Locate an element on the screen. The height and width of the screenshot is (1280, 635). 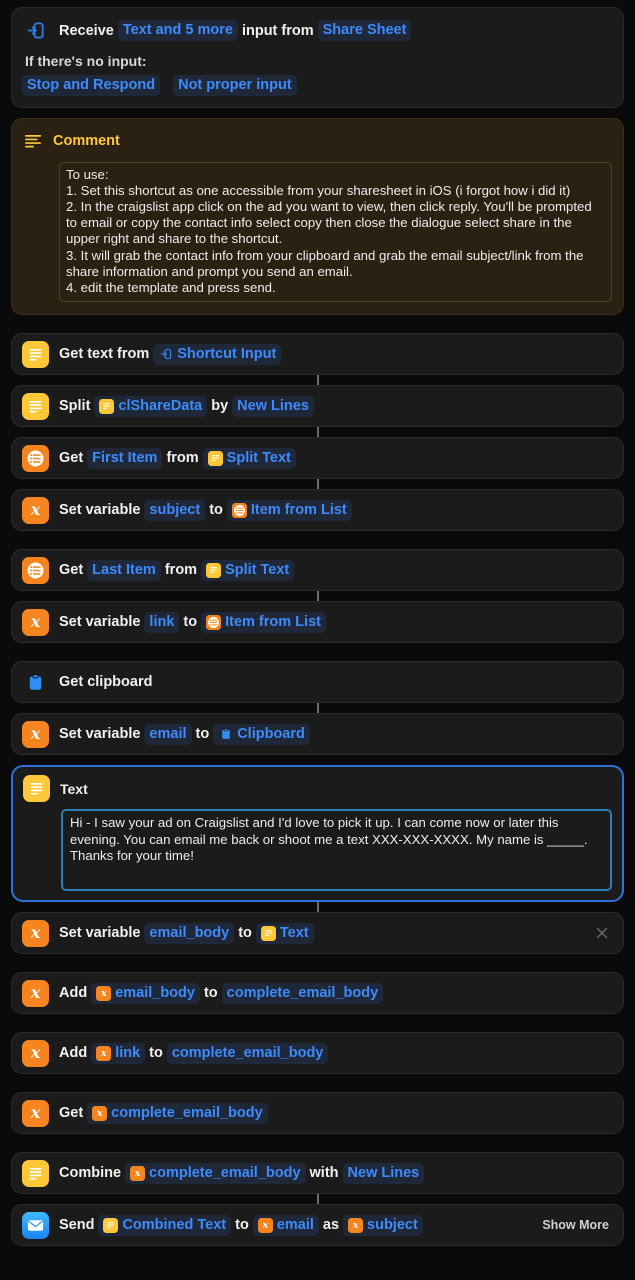
set-email-body-middle: to is located at coordinates (245, 933).